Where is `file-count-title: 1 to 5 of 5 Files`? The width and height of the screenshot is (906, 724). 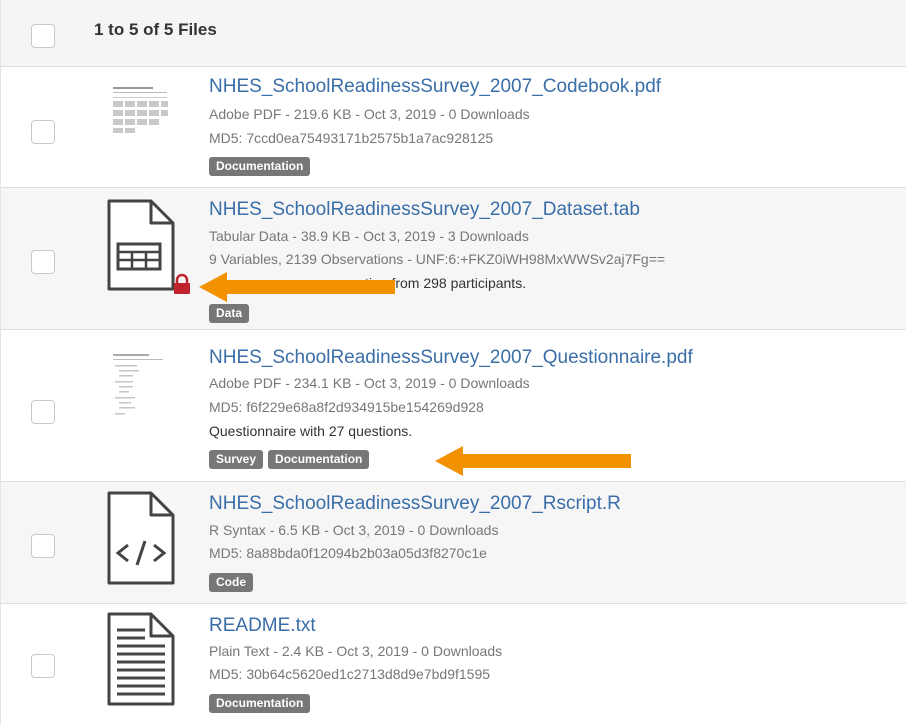
file-count-title: 1 to 5 of 5 Files is located at coordinates (155, 29).